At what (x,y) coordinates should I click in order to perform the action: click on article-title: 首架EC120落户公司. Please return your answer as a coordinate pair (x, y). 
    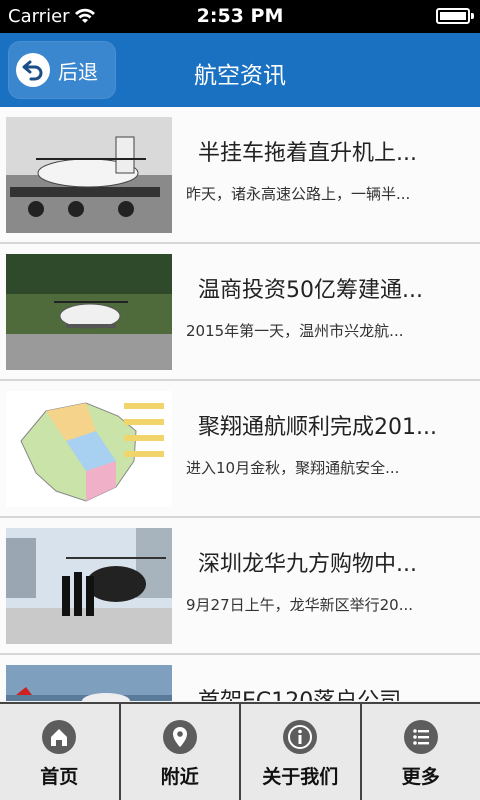
    Looking at the image, I should click on (333, 692).